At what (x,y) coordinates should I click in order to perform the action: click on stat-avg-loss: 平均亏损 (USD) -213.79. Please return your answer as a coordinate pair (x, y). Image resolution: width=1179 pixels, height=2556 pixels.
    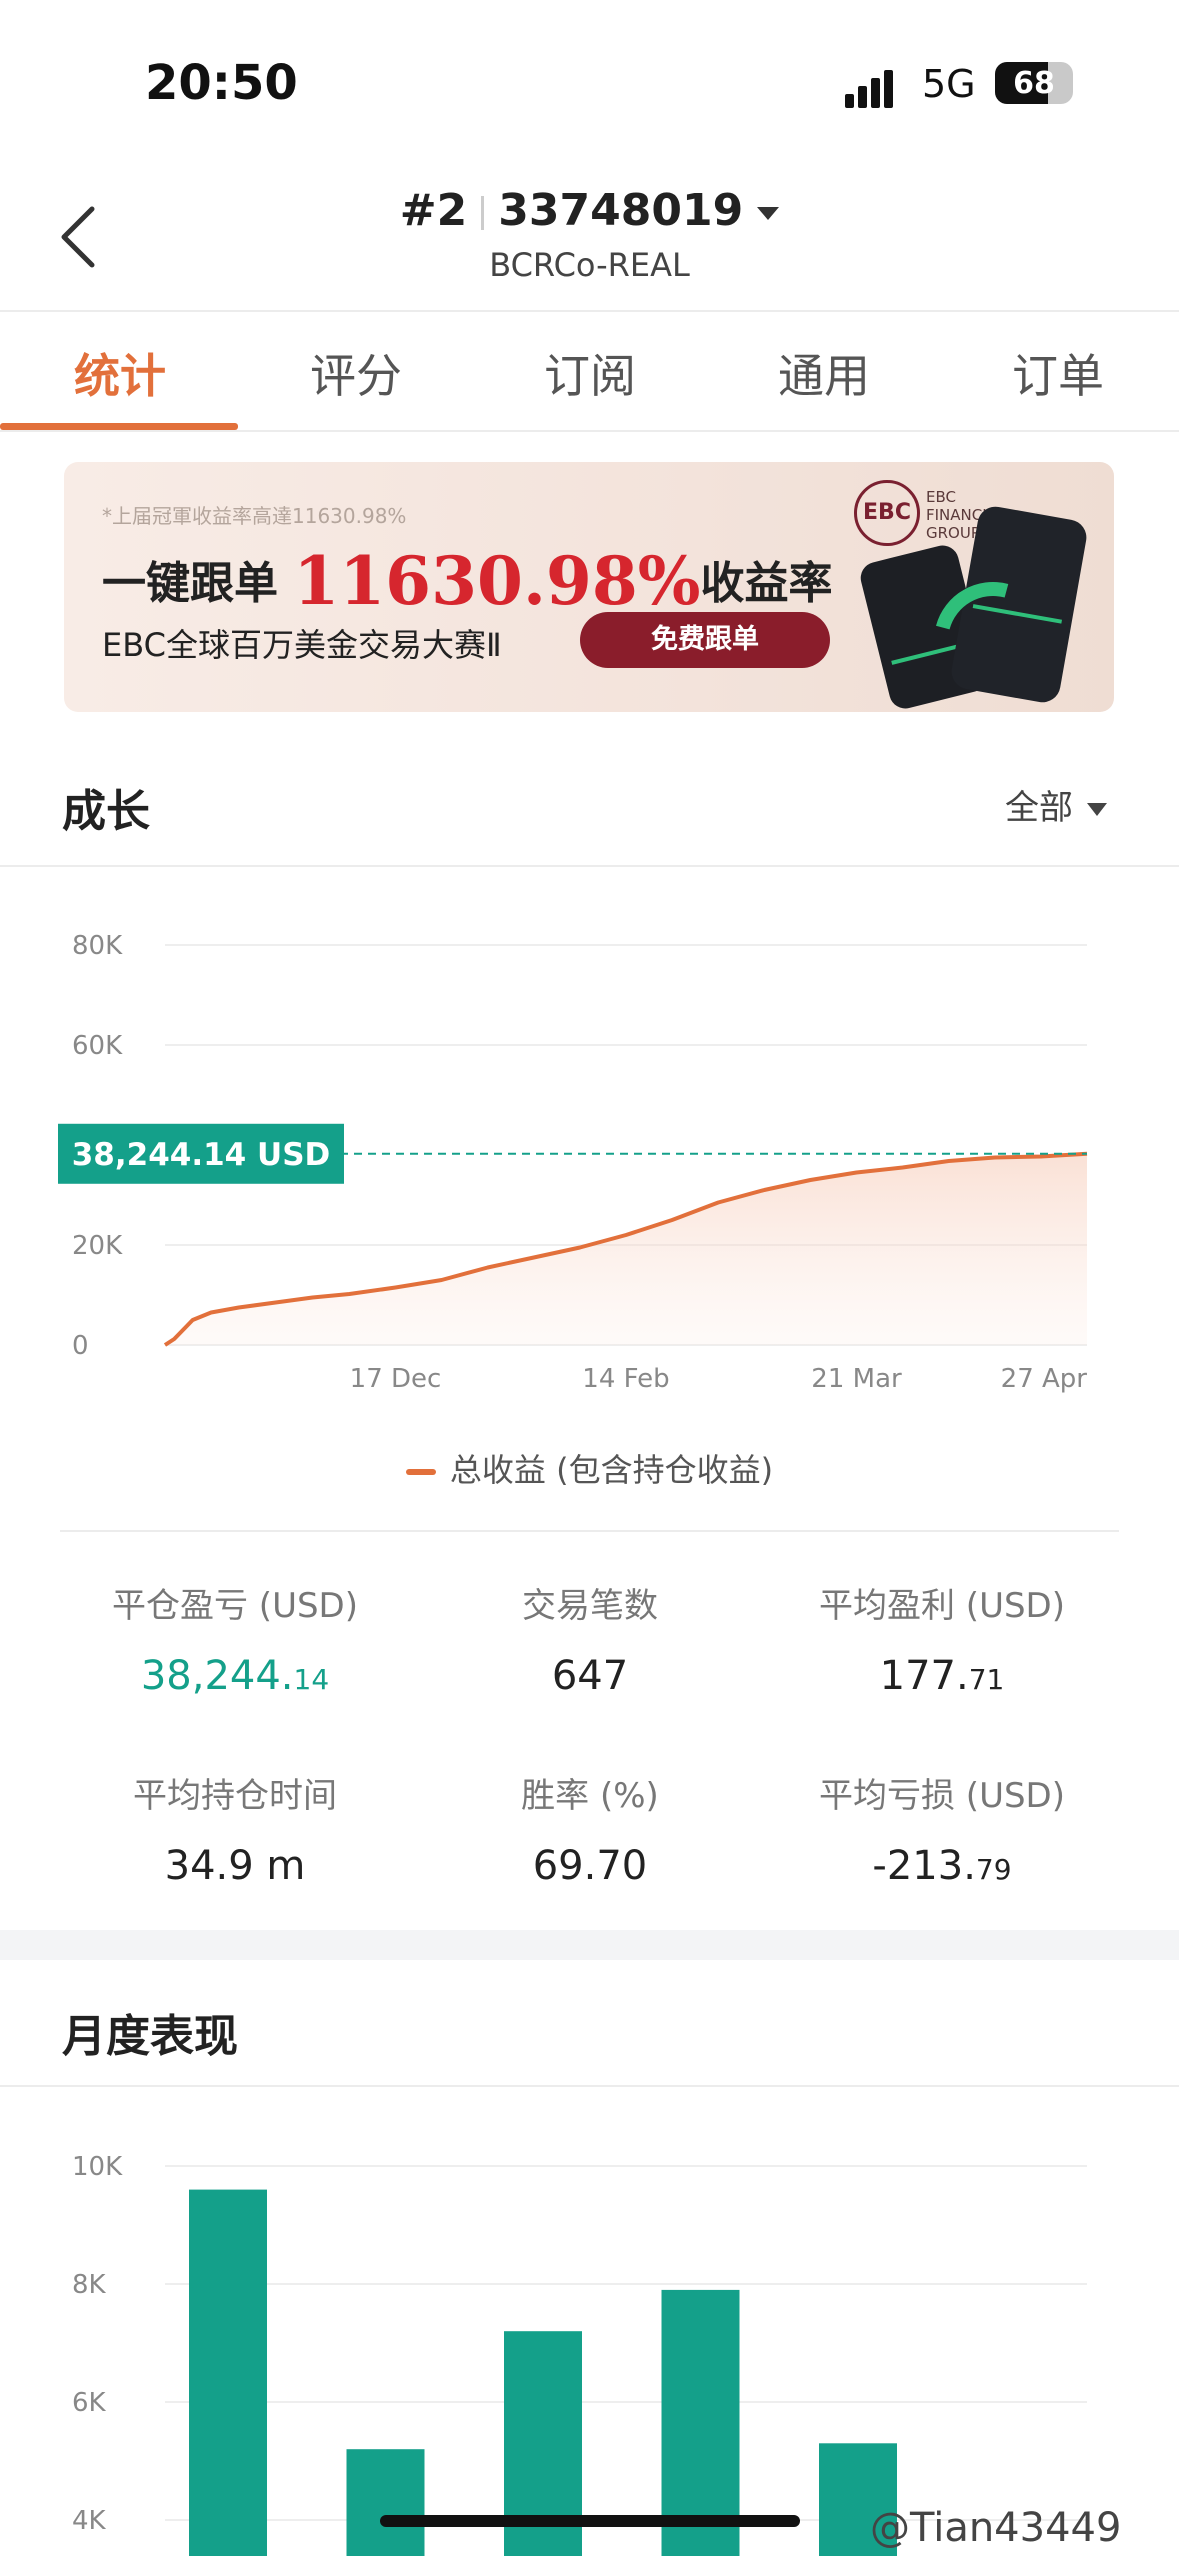
    Looking at the image, I should click on (942, 1828).